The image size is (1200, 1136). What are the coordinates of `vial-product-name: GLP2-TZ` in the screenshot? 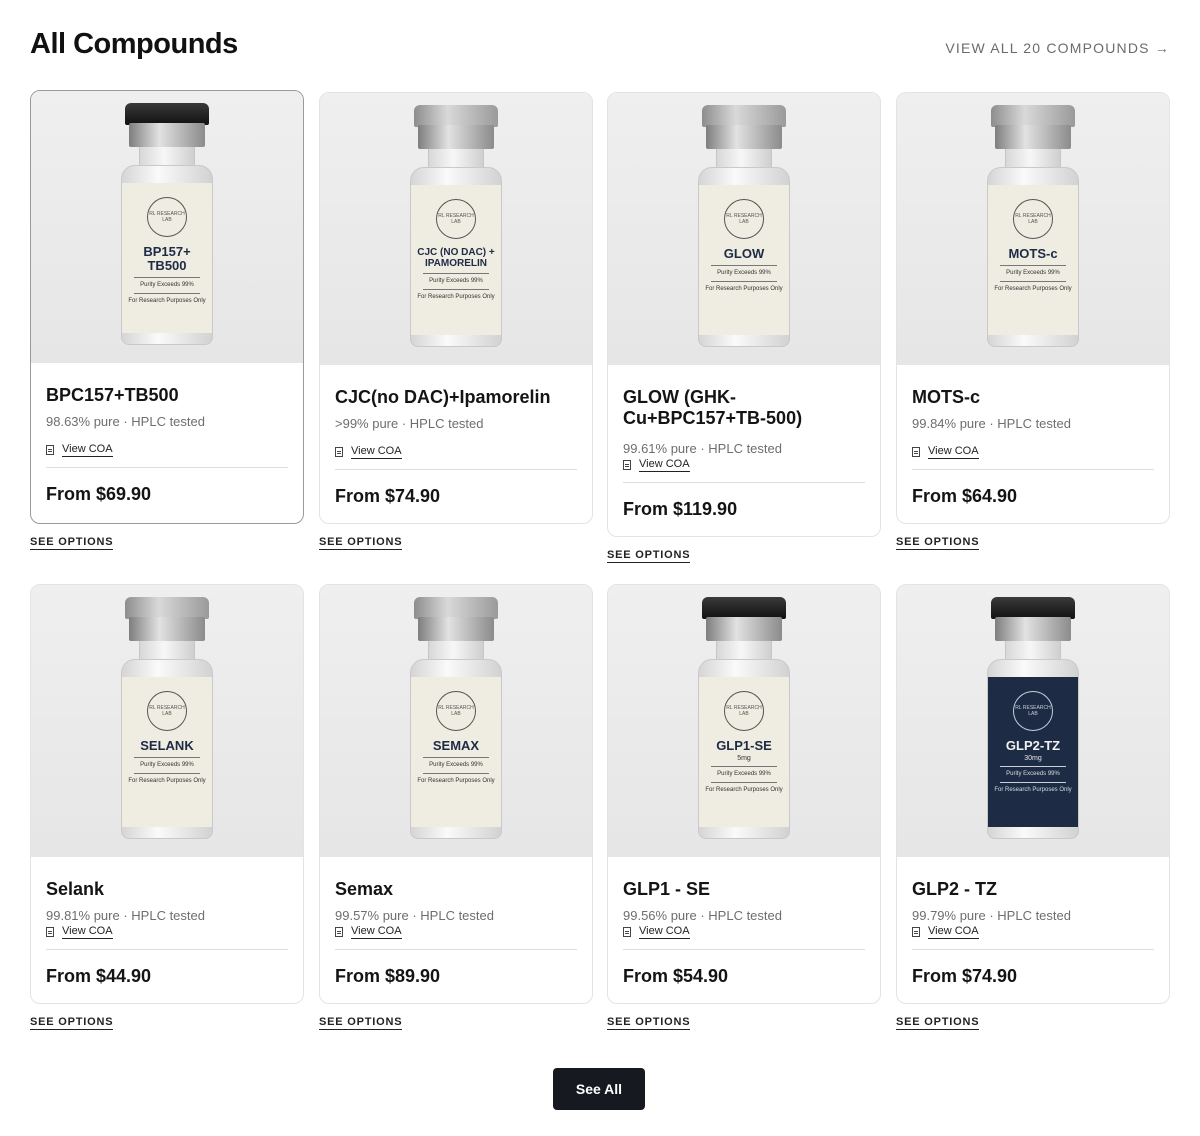 It's located at (1033, 745).